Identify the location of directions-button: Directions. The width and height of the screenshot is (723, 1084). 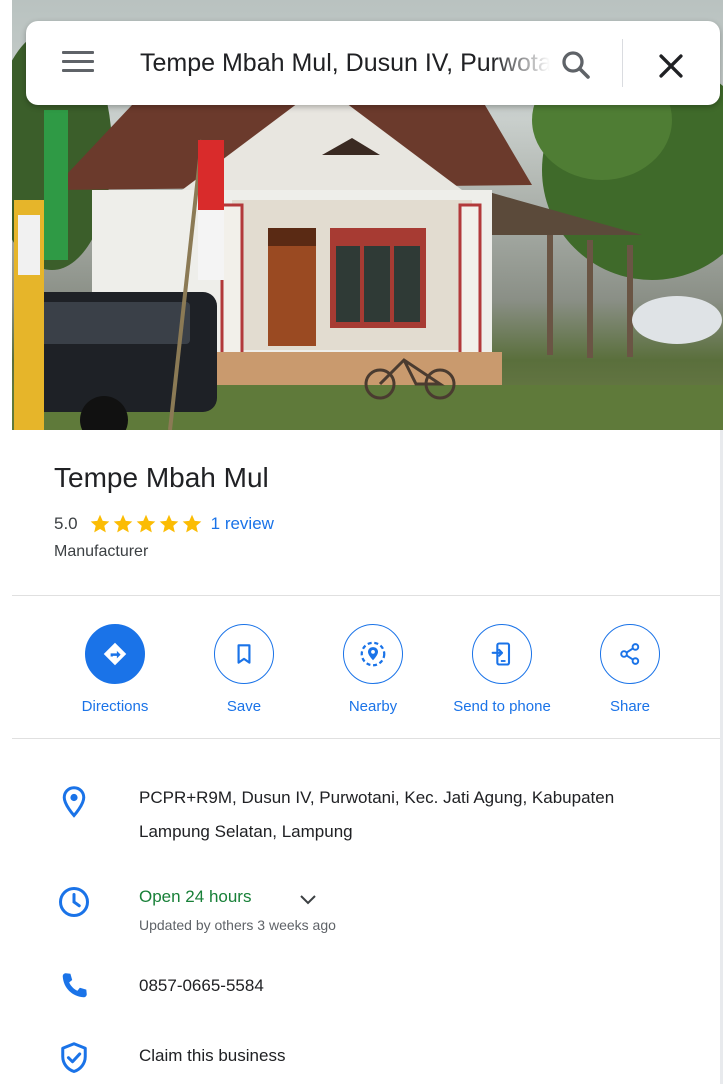
(115, 674).